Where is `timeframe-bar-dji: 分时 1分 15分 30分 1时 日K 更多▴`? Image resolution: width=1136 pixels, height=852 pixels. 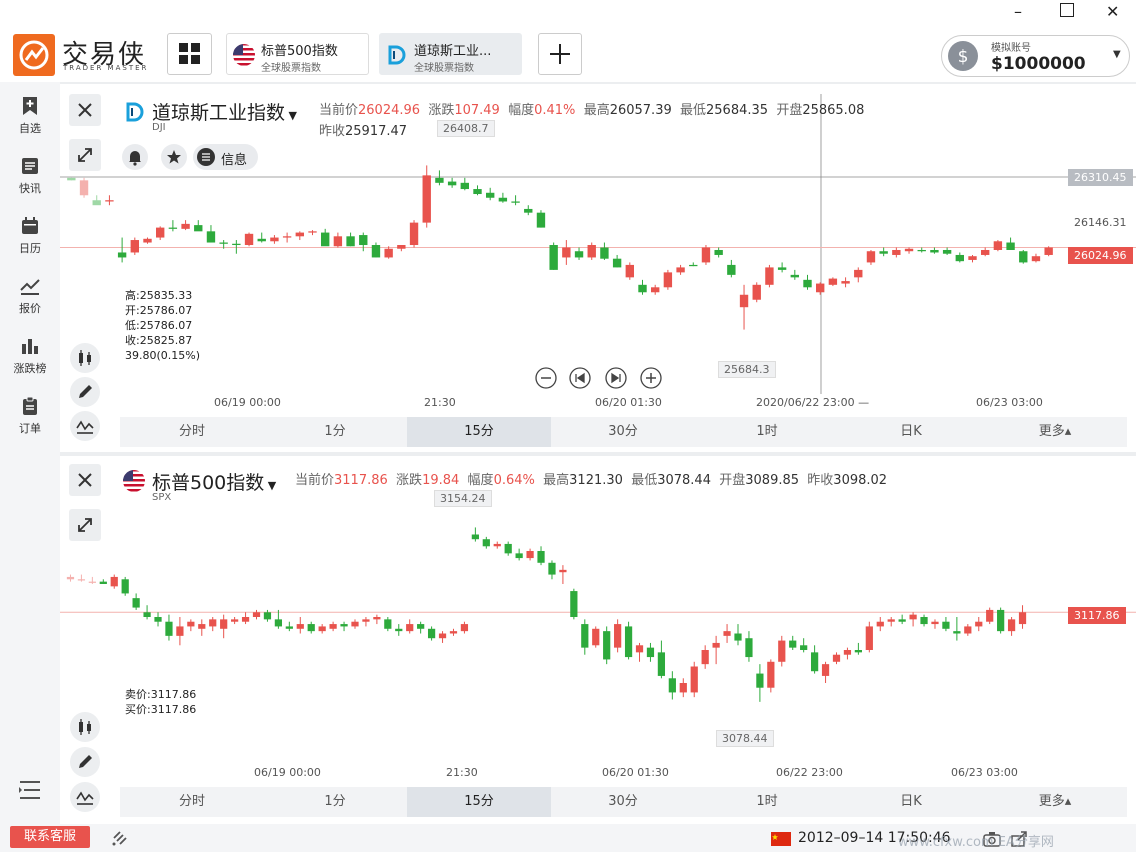
timeframe-bar-dji: 分时 1分 15分 30分 1时 日K 更多▴ is located at coordinates (623, 432).